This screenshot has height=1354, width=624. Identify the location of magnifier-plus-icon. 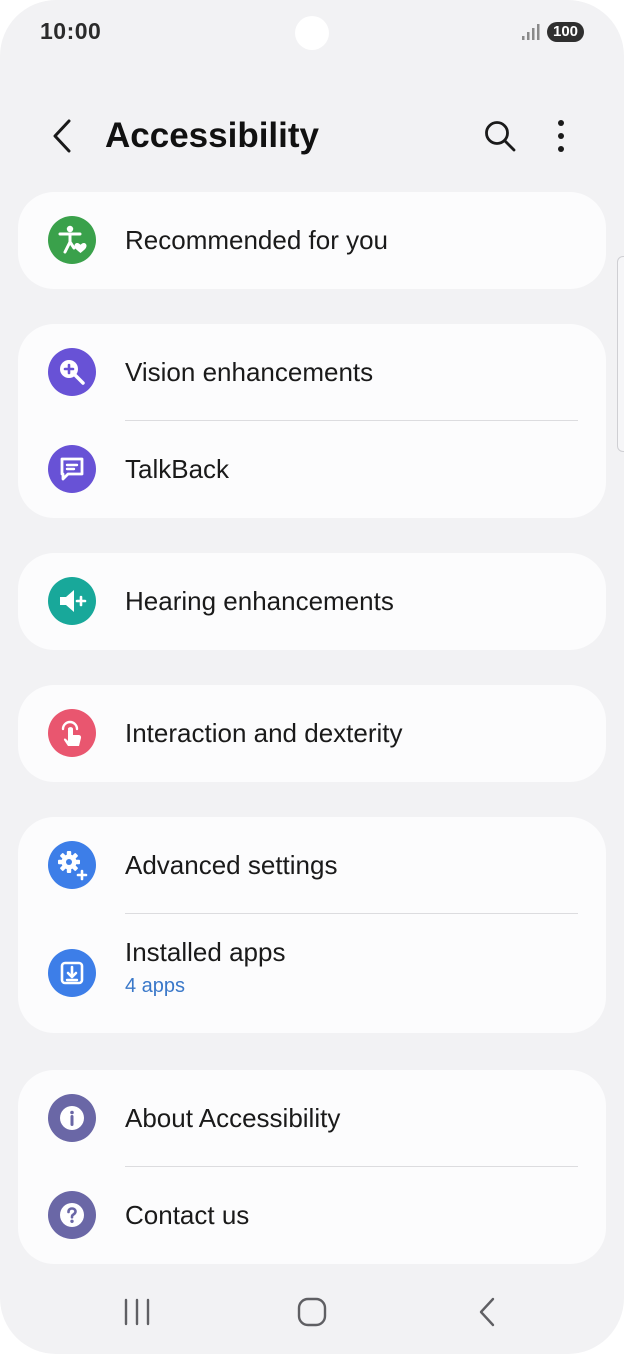
(72, 372).